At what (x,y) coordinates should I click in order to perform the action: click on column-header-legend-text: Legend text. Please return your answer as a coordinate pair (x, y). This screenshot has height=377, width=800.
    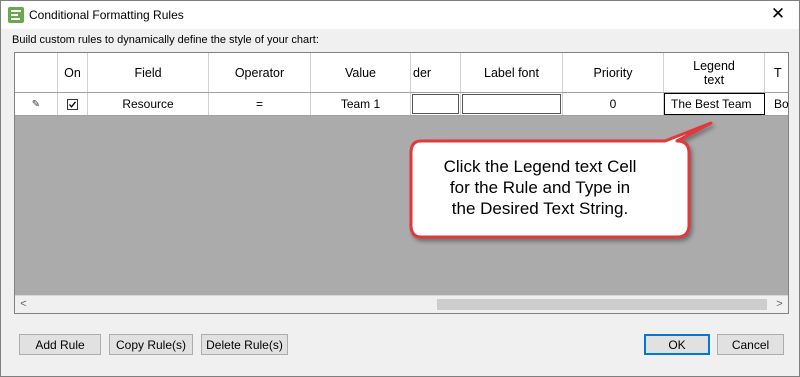
    Looking at the image, I should click on (714, 72).